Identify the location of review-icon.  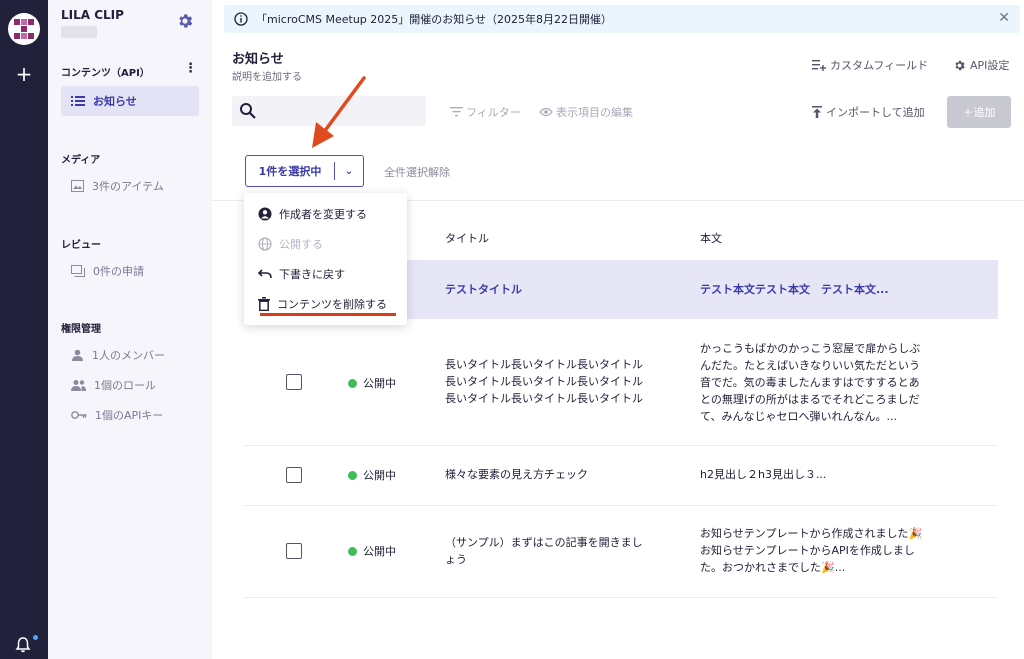
(78, 271).